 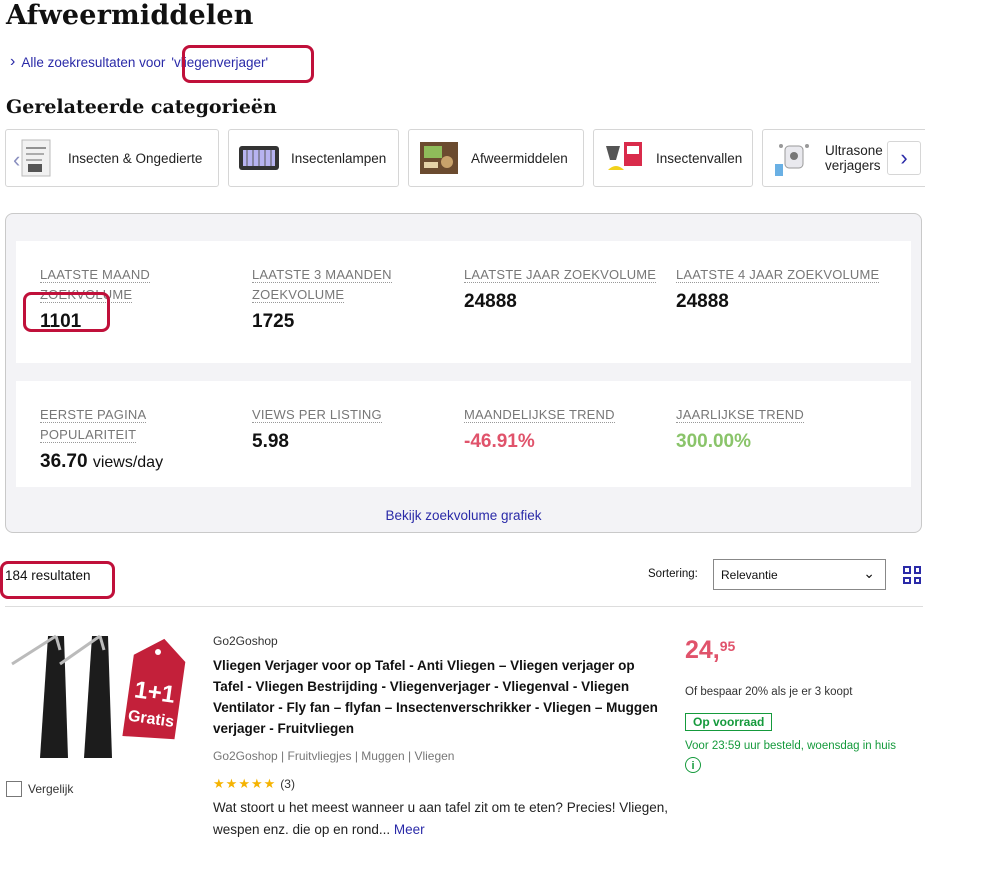 I want to click on highlight-last-month-value, so click(x=66, y=312).